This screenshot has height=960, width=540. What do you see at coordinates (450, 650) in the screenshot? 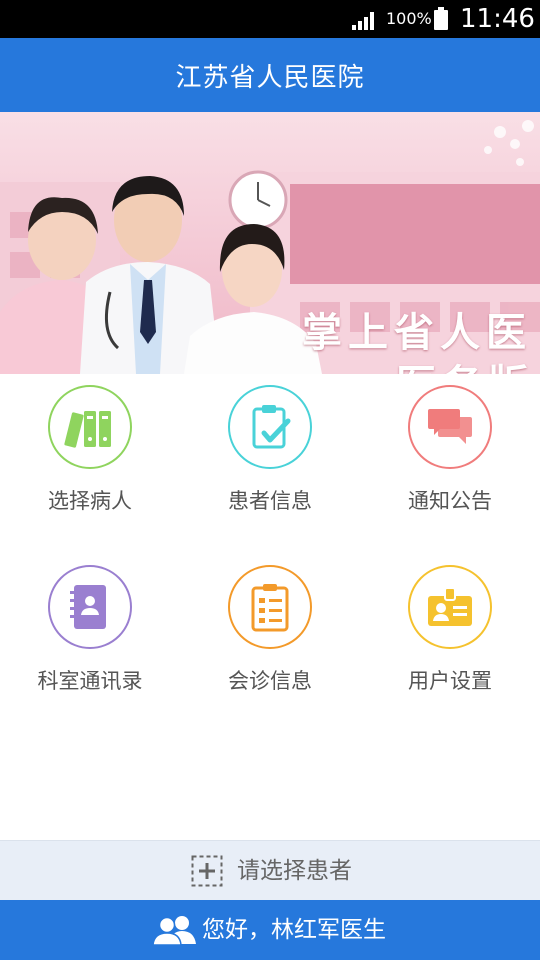
I see `menu-user-settings: 用户设置` at bounding box center [450, 650].